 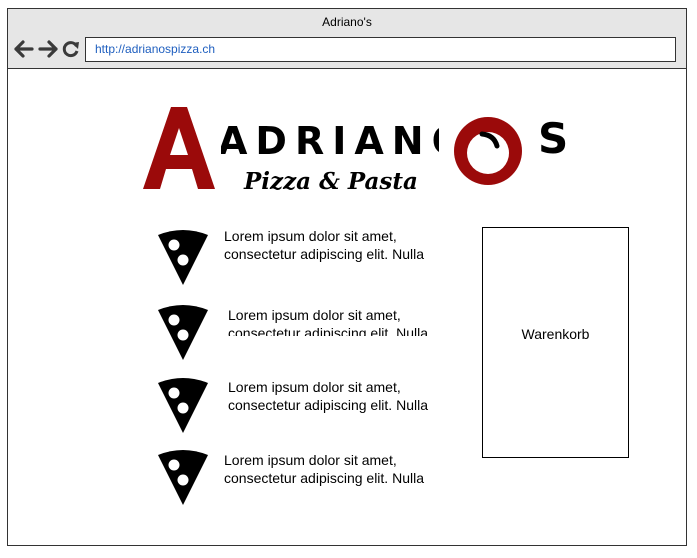 I want to click on back-button, so click(x=24, y=49).